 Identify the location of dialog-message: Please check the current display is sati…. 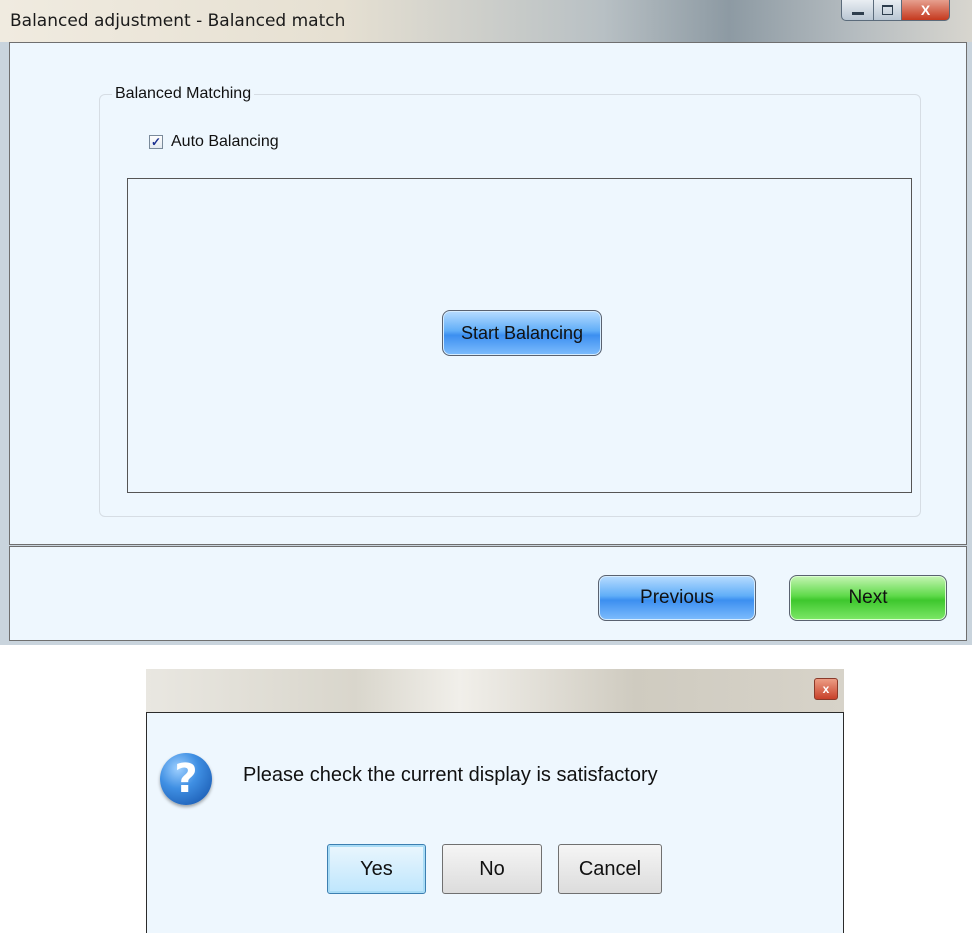
(450, 775).